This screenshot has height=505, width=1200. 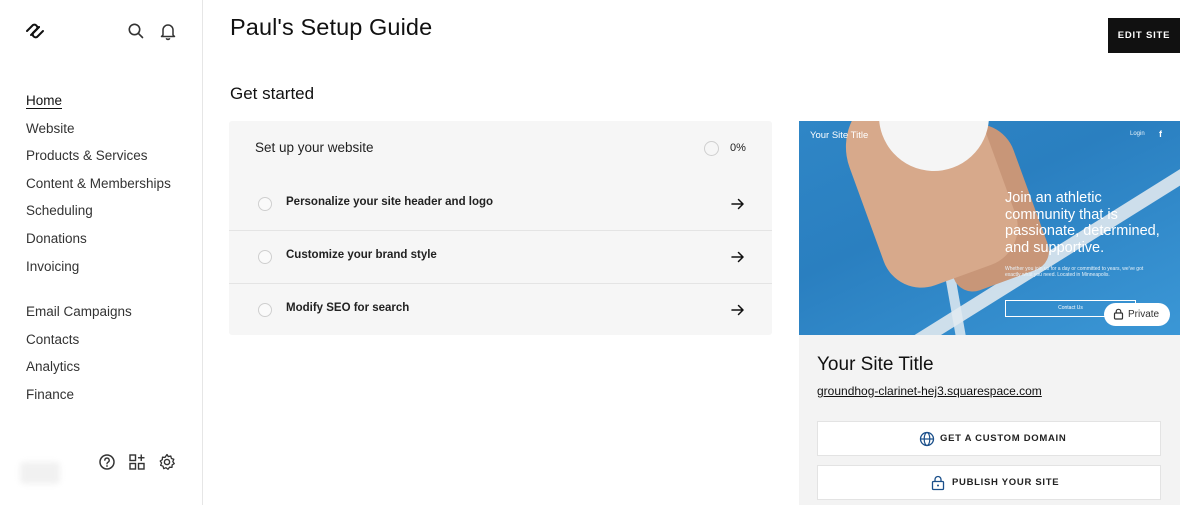 I want to click on apps-icon, so click(x=137, y=462).